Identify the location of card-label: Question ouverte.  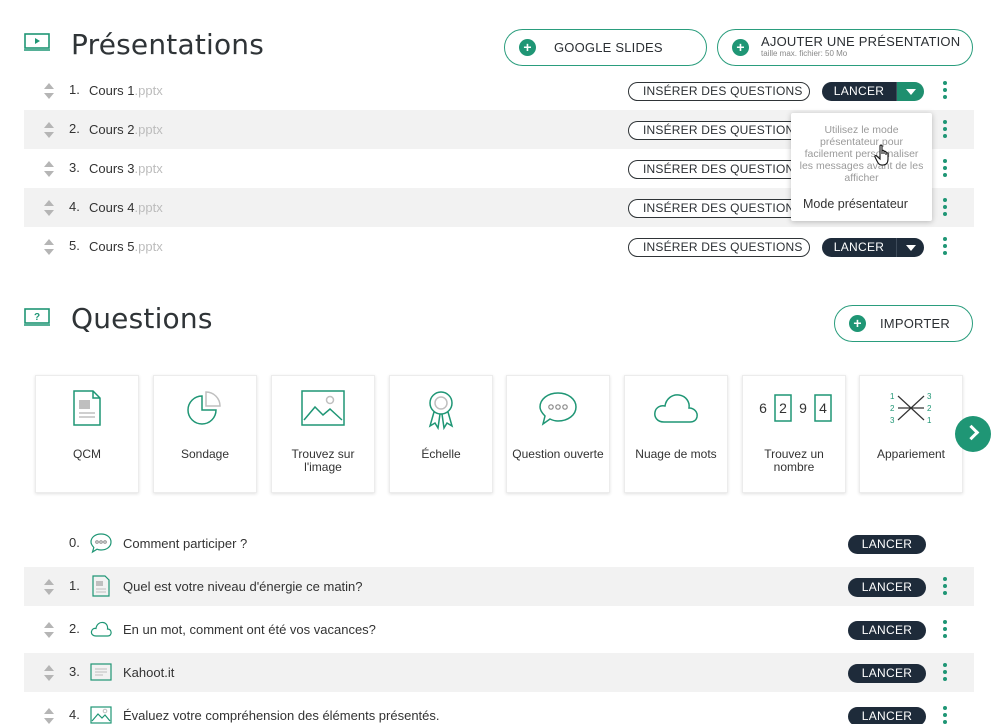
(558, 454).